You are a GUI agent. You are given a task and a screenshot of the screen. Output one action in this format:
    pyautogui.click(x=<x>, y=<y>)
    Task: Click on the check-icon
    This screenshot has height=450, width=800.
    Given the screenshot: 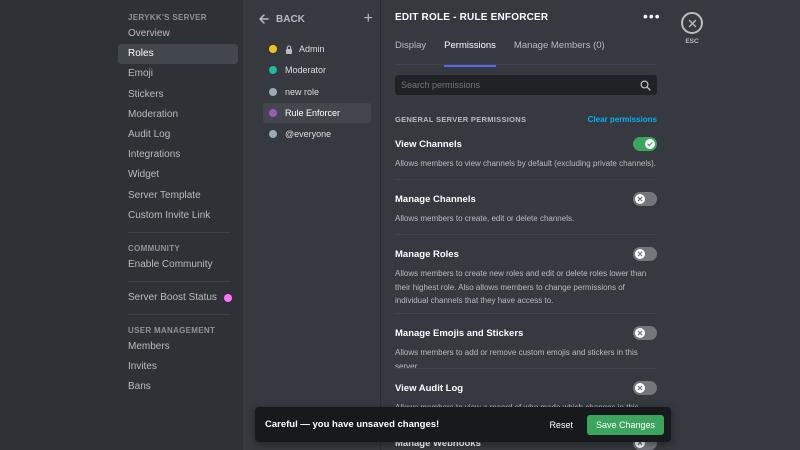 What is the action you would take?
    pyautogui.click(x=650, y=144)
    